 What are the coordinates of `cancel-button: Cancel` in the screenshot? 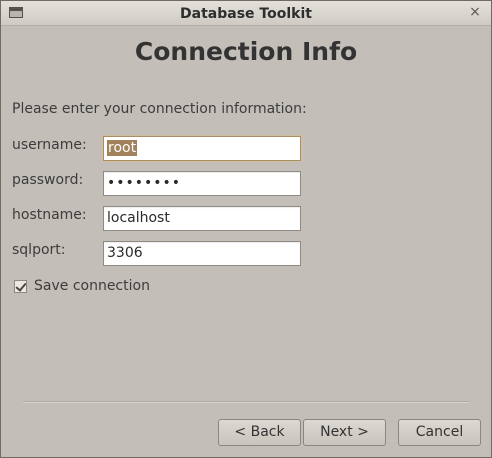 It's located at (439, 432).